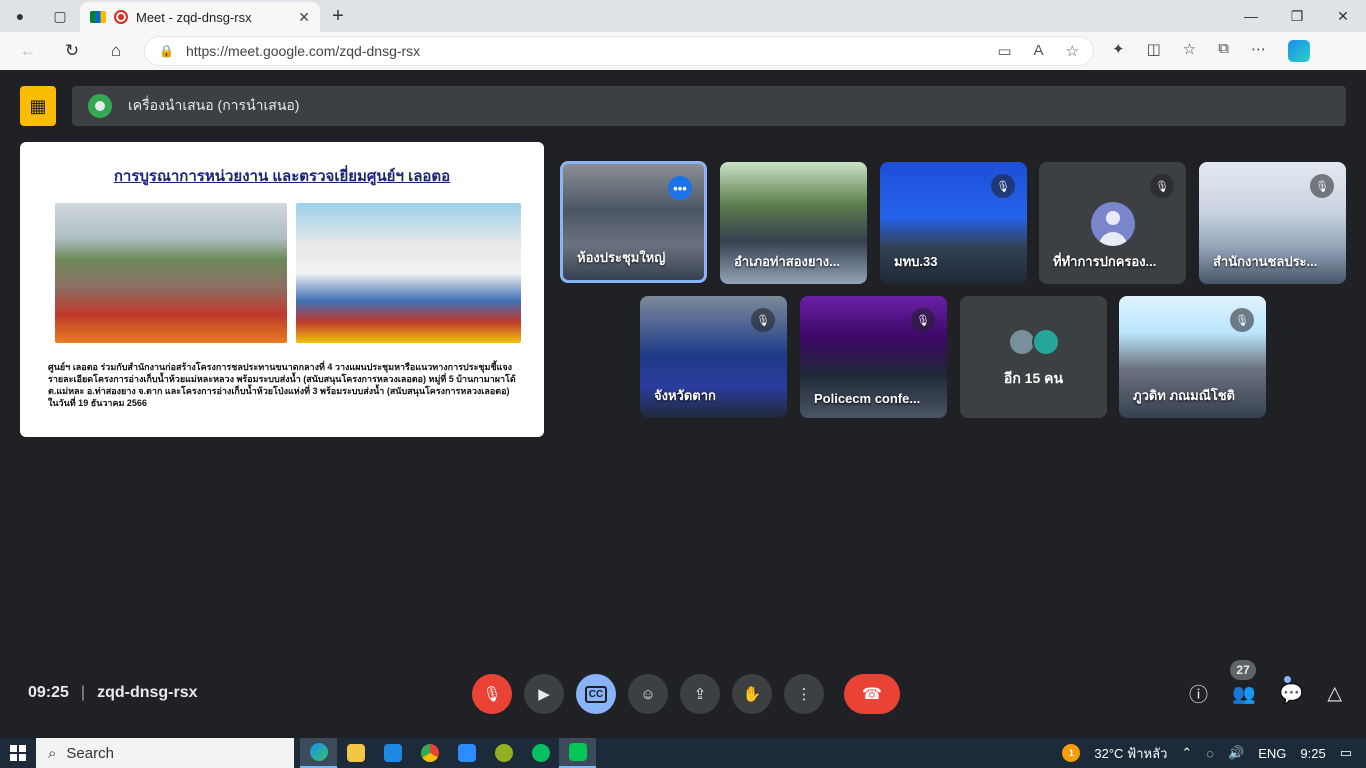 This screenshot has width=1366, height=768. I want to click on present-screen-button: ⇪, so click(700, 694).